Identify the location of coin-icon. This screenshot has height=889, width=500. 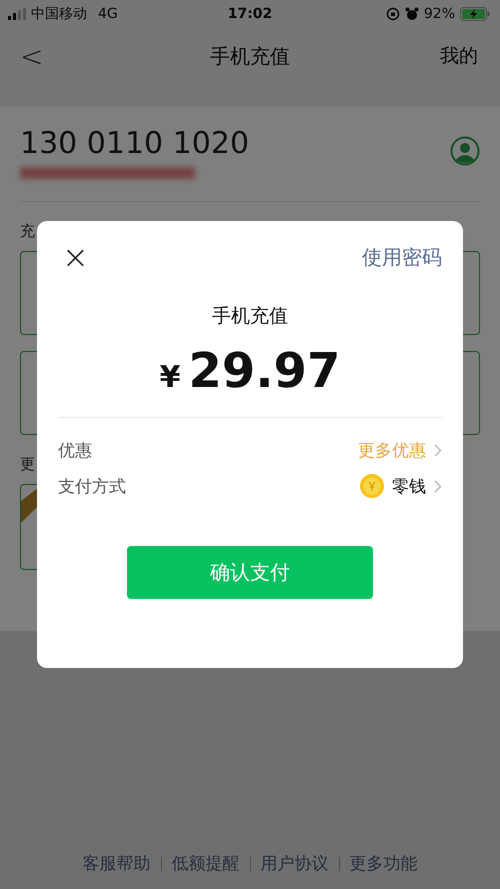
(372, 486).